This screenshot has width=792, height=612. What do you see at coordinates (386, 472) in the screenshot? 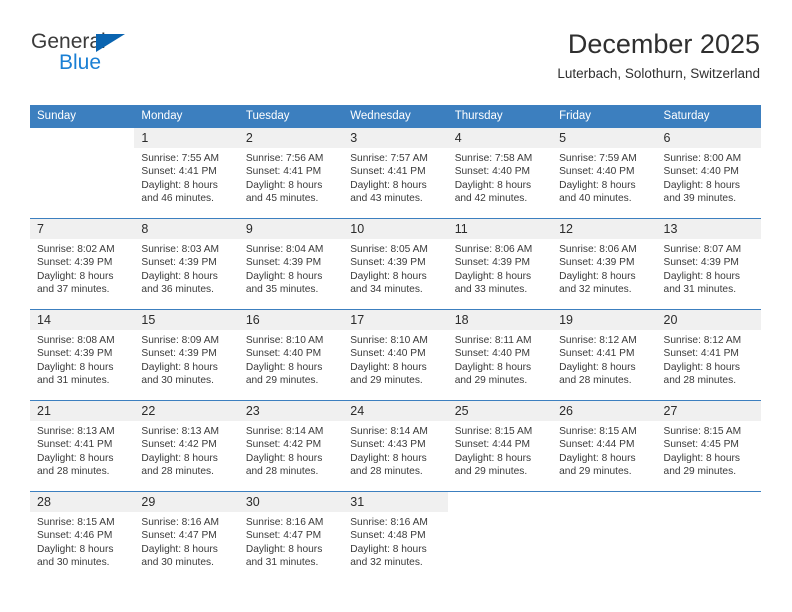
I see `daylight-text-line2: and 28 minutes.` at bounding box center [386, 472].